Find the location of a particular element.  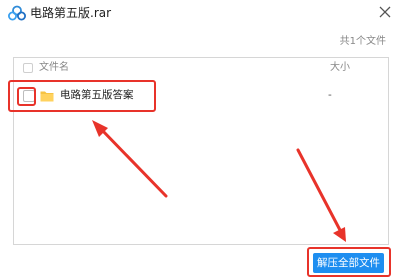

file-count-summary: 共1个文件 is located at coordinates (362, 41).